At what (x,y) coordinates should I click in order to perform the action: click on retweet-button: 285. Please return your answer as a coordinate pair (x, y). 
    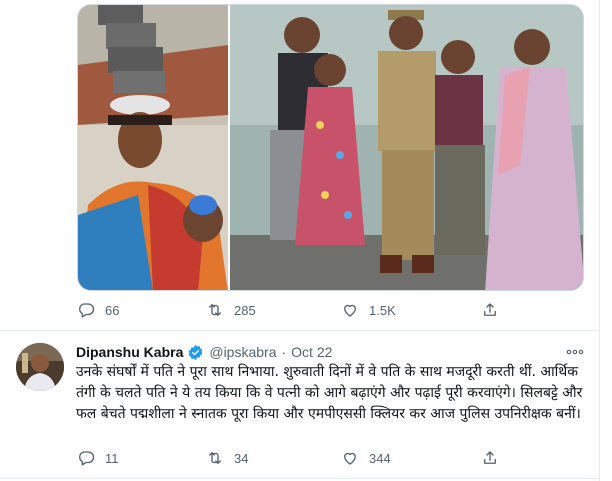
    Looking at the image, I should click on (231, 310).